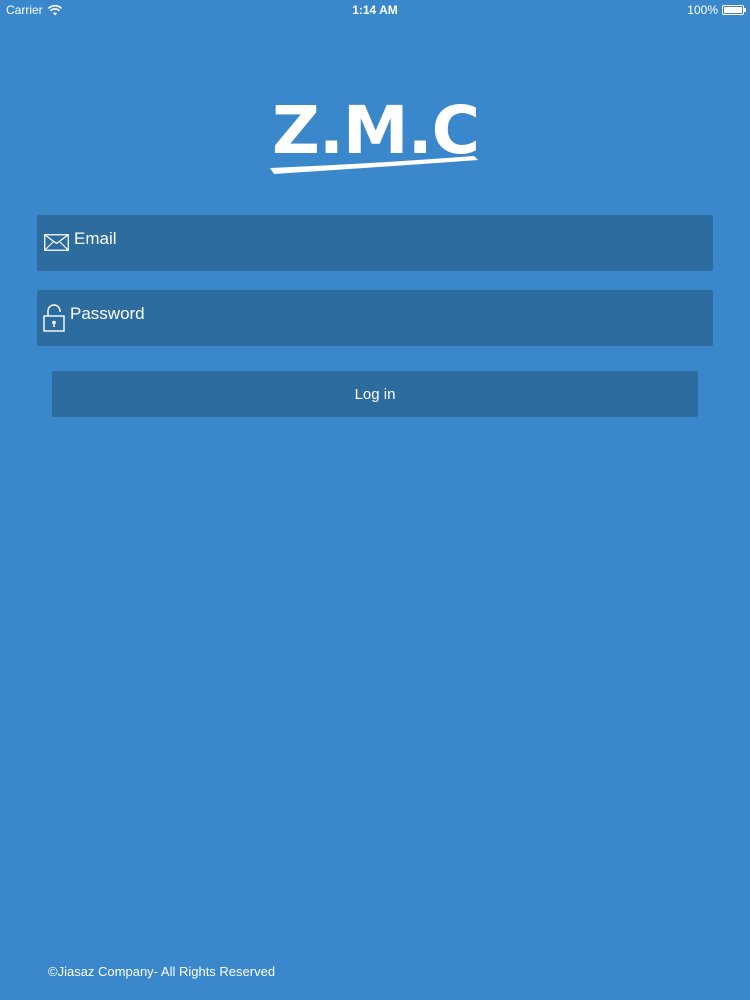  I want to click on email-field-container, so click(375, 243).